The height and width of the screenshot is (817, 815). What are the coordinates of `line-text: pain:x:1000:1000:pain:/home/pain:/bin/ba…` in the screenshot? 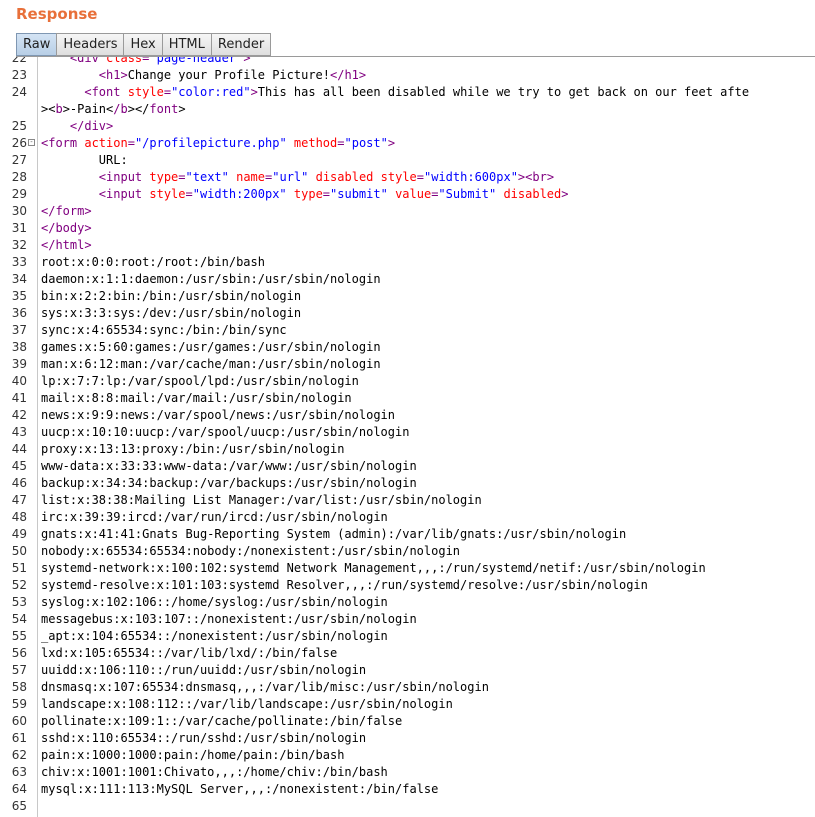 It's located at (192, 755).